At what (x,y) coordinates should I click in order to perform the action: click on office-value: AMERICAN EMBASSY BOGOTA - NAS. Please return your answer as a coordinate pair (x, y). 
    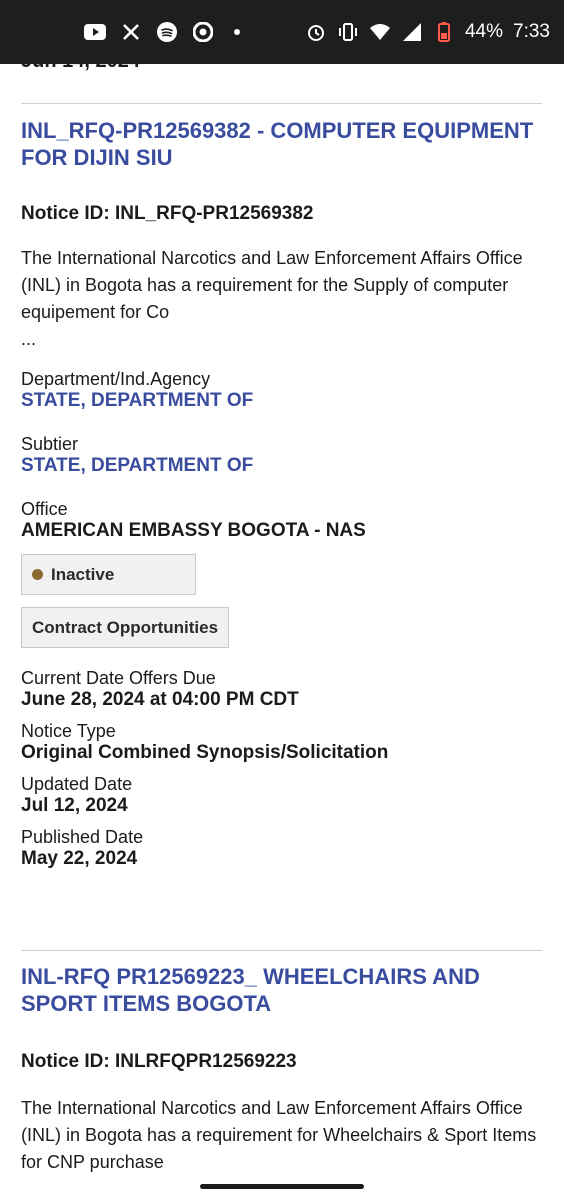
    Looking at the image, I should click on (193, 530).